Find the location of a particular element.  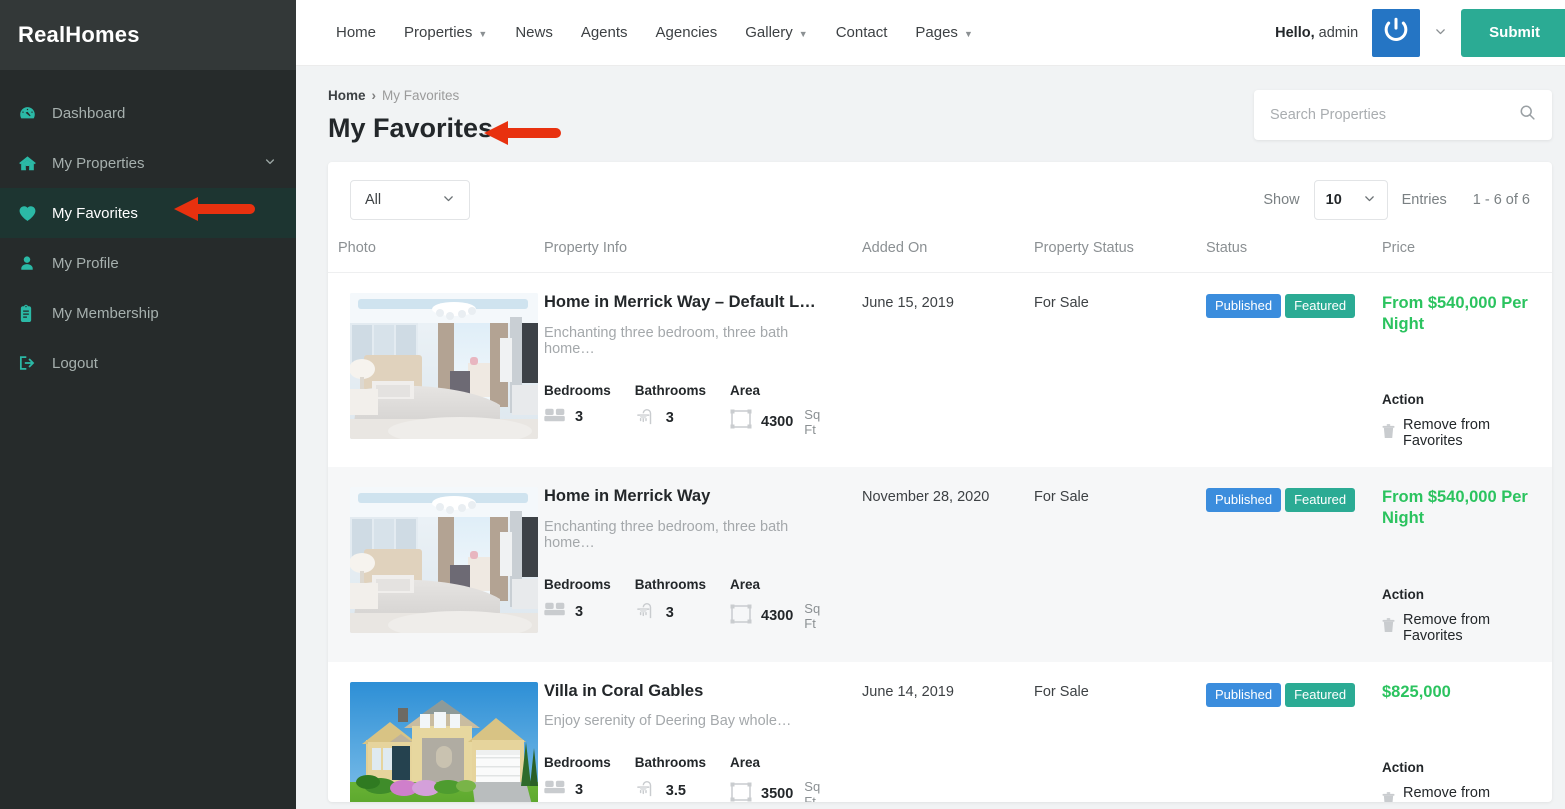

chevron-down-icon: ▼ is located at coordinates (803, 33).